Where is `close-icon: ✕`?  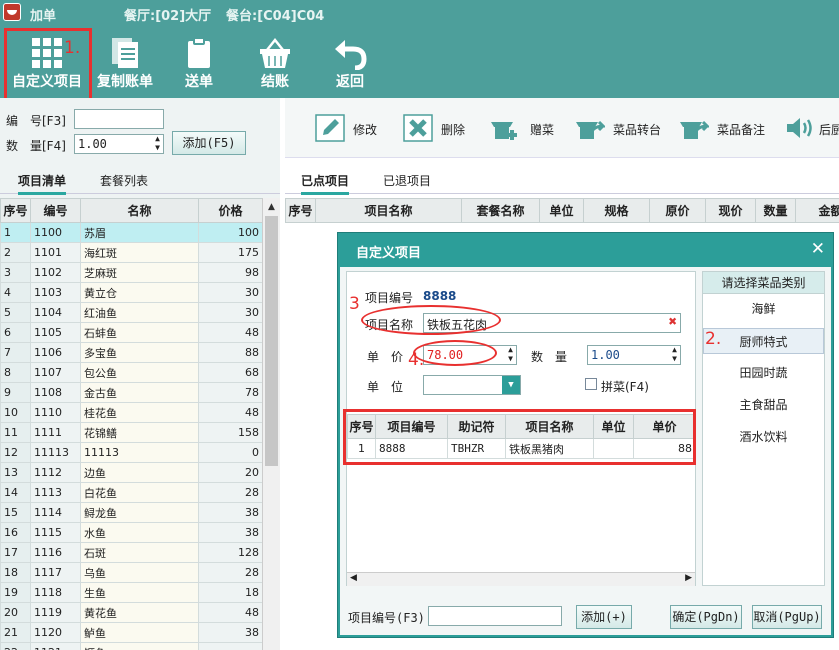
close-icon: ✕ is located at coordinates (818, 249).